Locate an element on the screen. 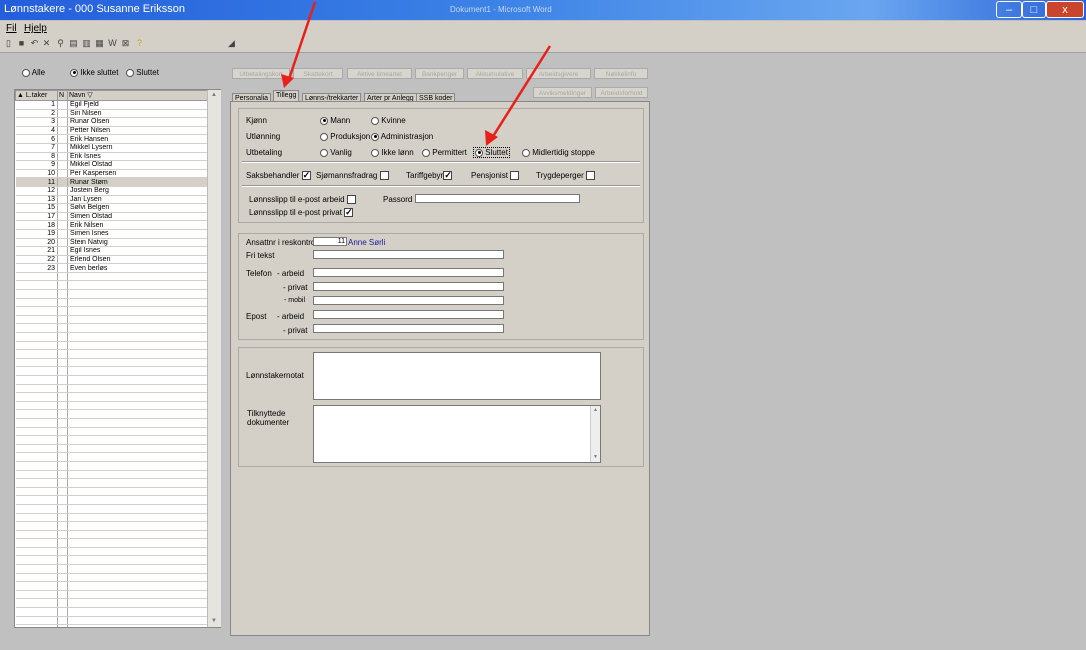 The width and height of the screenshot is (1086, 650). gender-female: Kvinne is located at coordinates (388, 120).